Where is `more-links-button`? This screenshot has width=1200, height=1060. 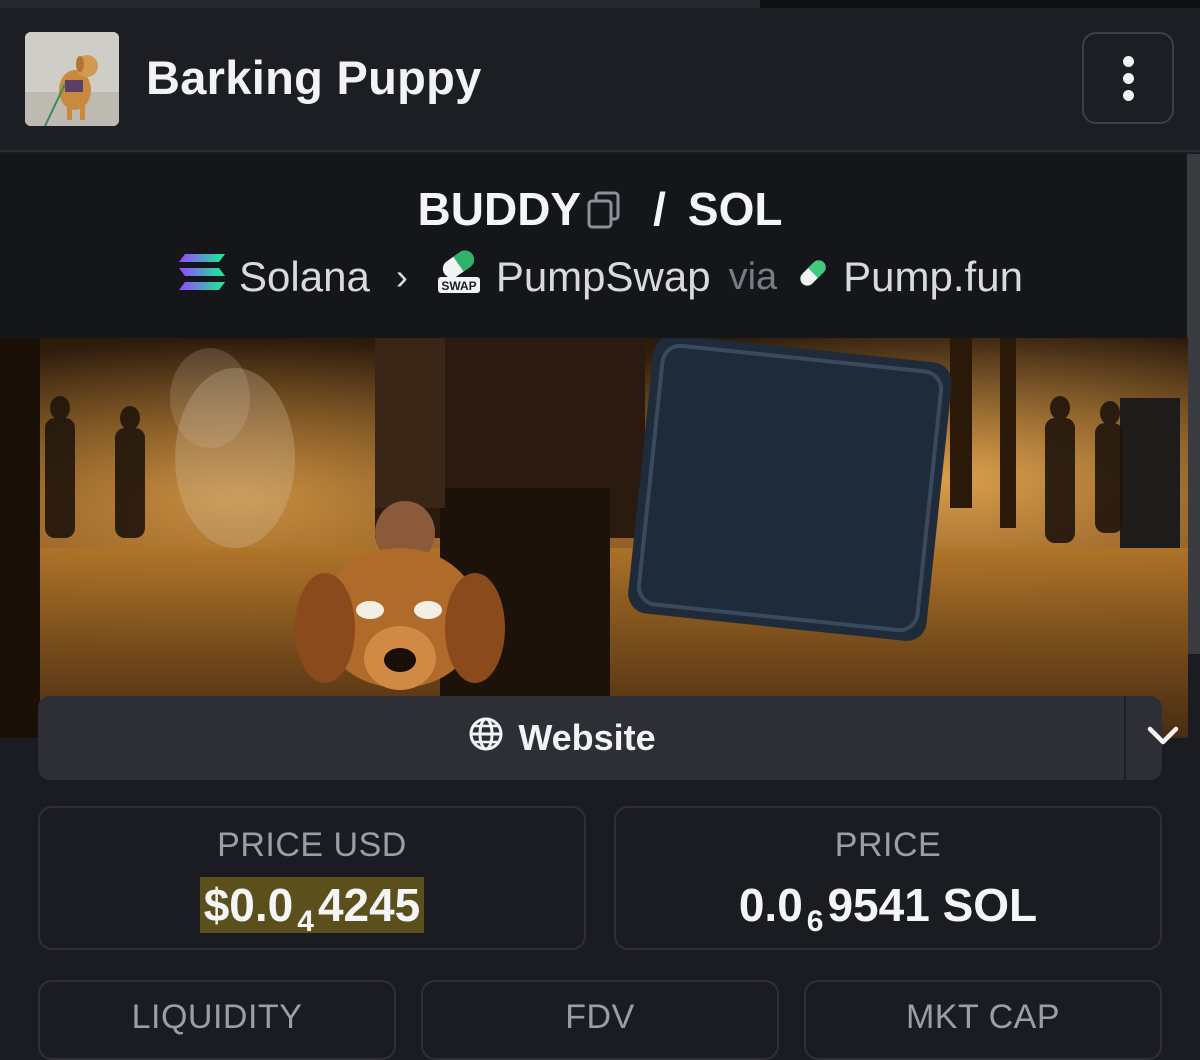 more-links-button is located at coordinates (1163, 738).